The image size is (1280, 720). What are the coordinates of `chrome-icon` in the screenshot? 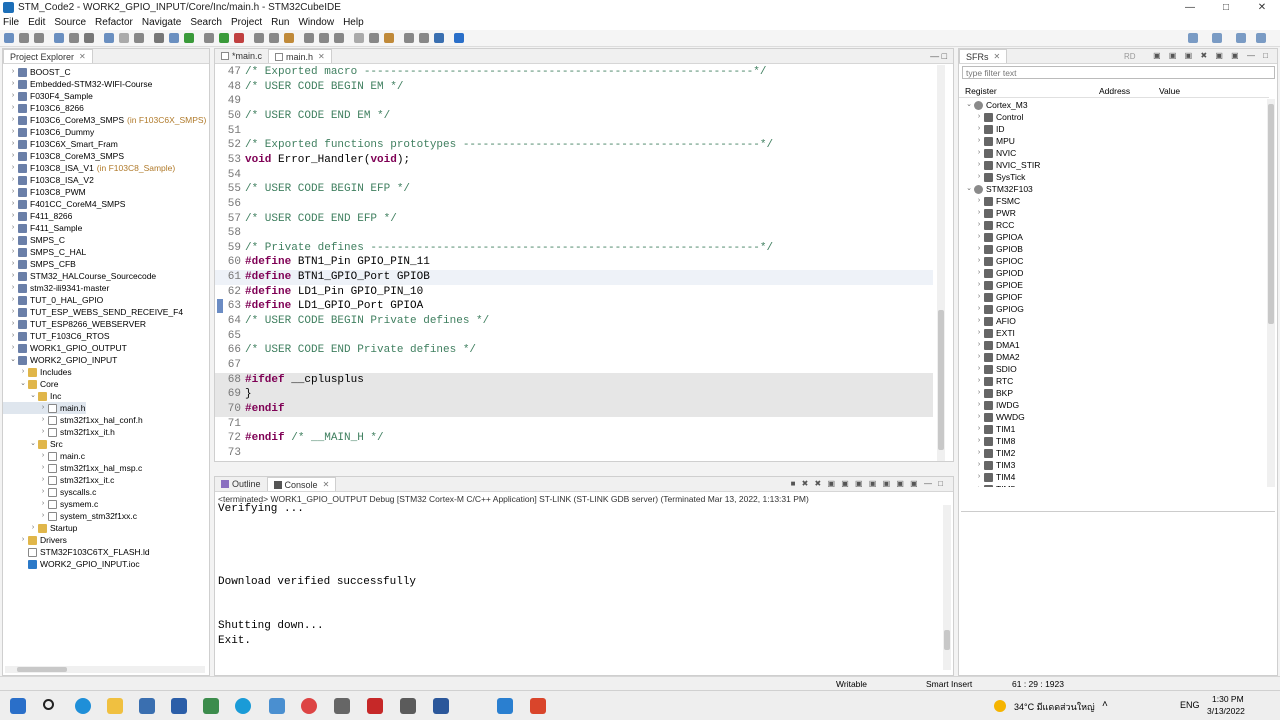 It's located at (309, 706).